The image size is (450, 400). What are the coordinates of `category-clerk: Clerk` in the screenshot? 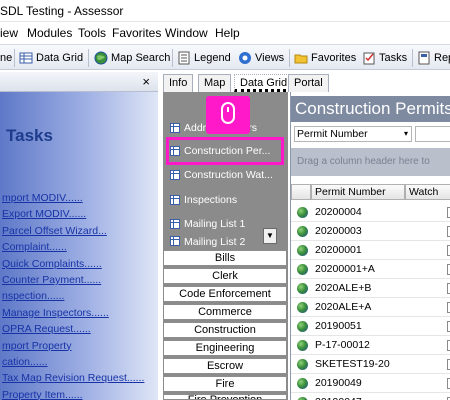 It's located at (225, 276).